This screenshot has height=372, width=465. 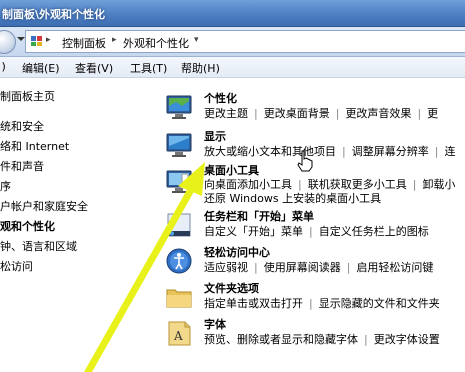 What do you see at coordinates (438, 184) in the screenshot?
I see `link-uninstall-gadget: 卸载小` at bounding box center [438, 184].